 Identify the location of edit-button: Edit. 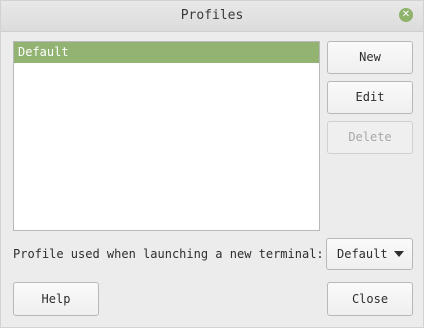
(370, 97).